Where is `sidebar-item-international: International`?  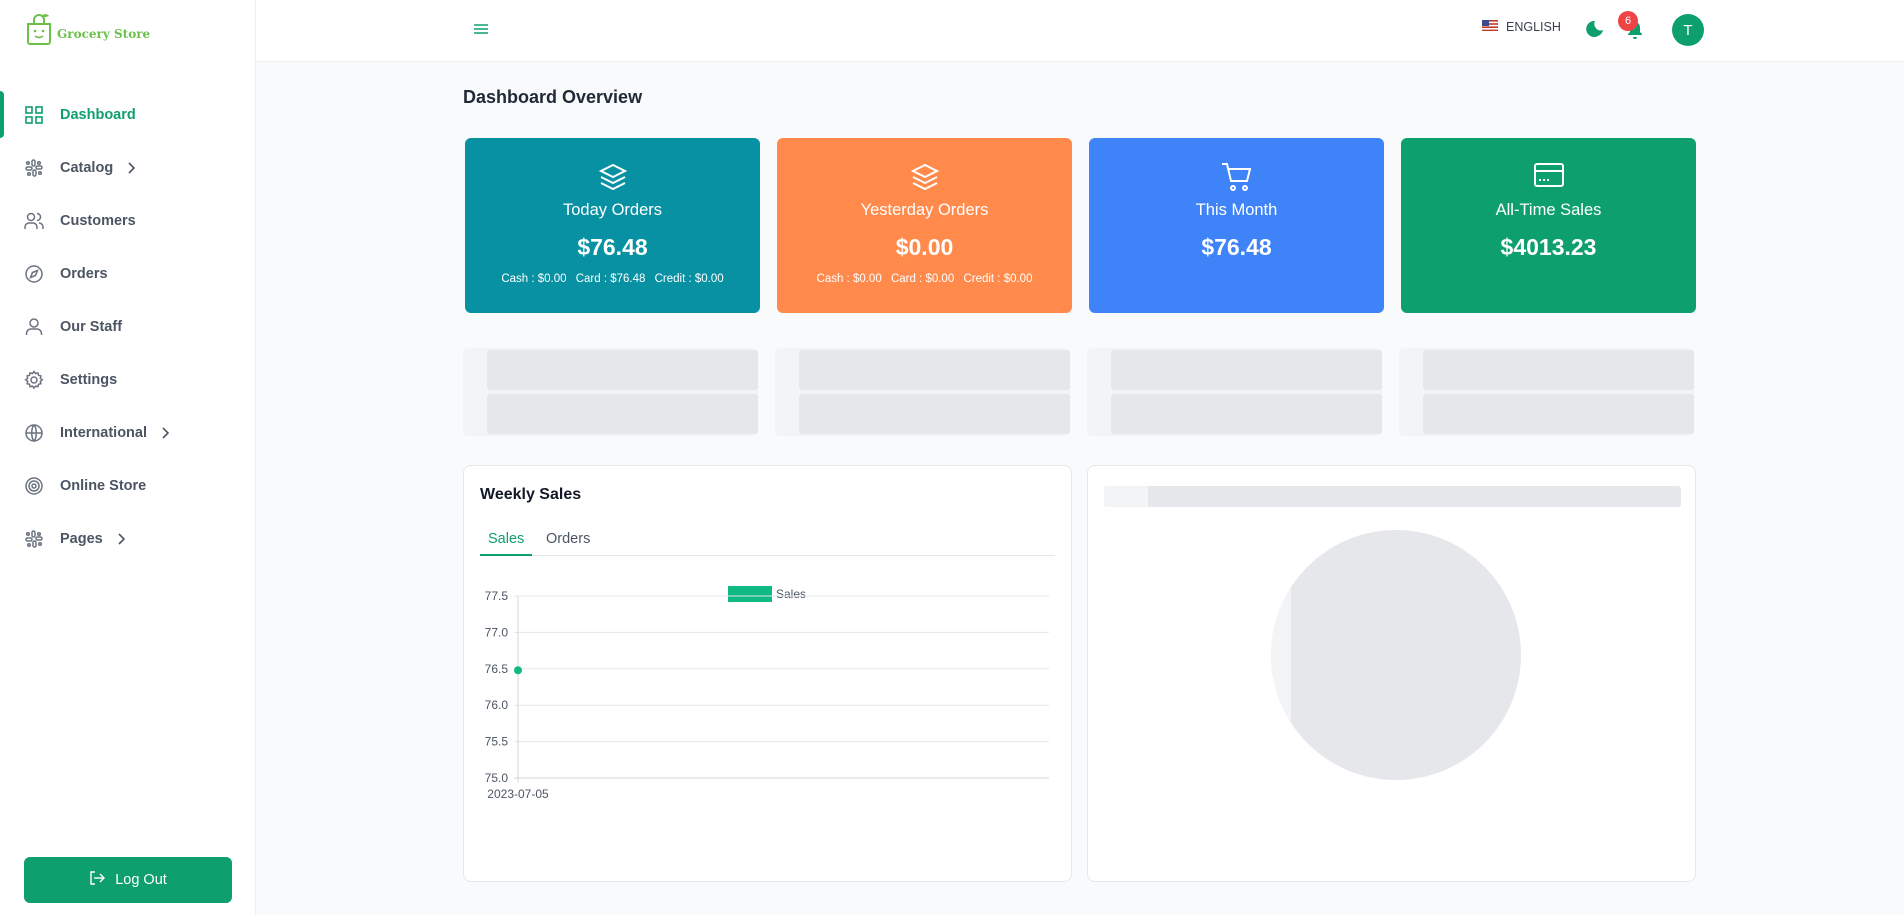 sidebar-item-international: International is located at coordinates (128, 432).